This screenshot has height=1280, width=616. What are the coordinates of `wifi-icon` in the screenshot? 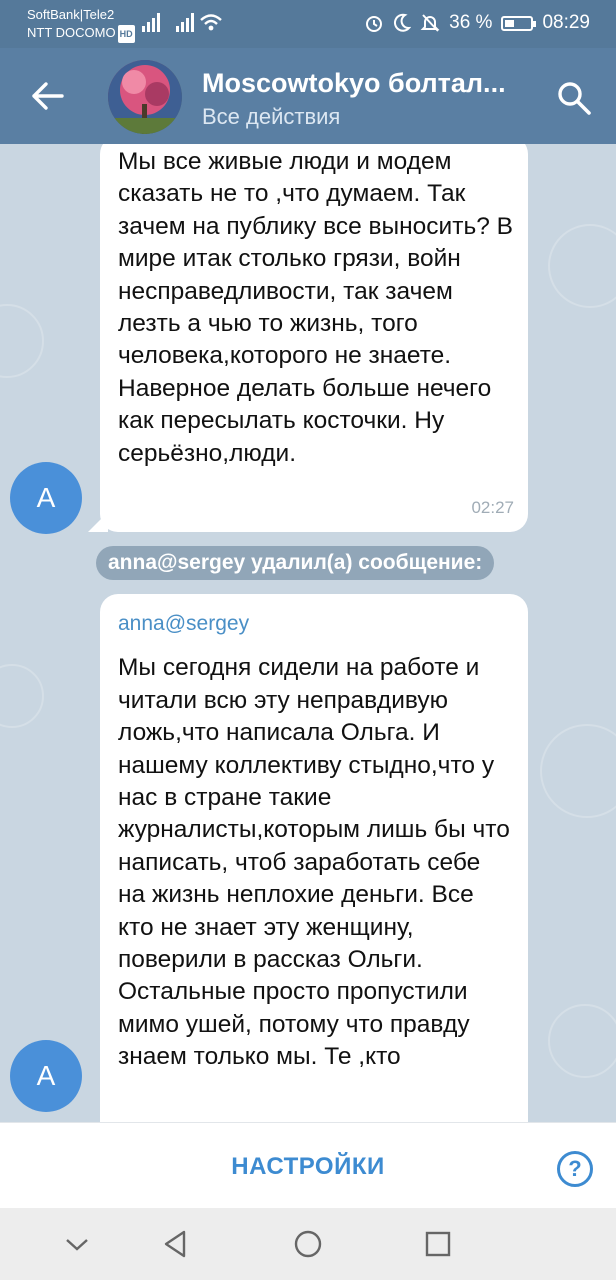 It's located at (211, 22).